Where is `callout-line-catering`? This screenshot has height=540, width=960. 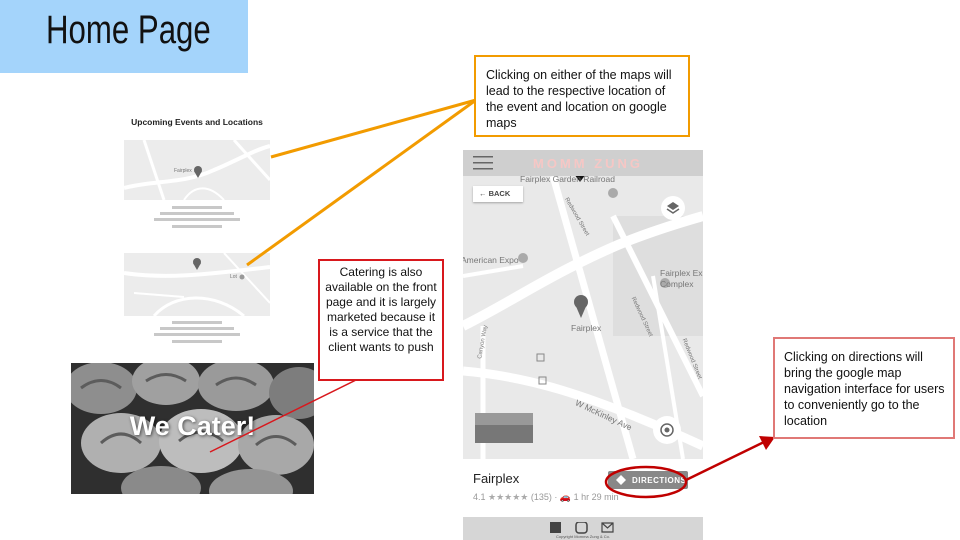
callout-line-catering is located at coordinates (283, 416).